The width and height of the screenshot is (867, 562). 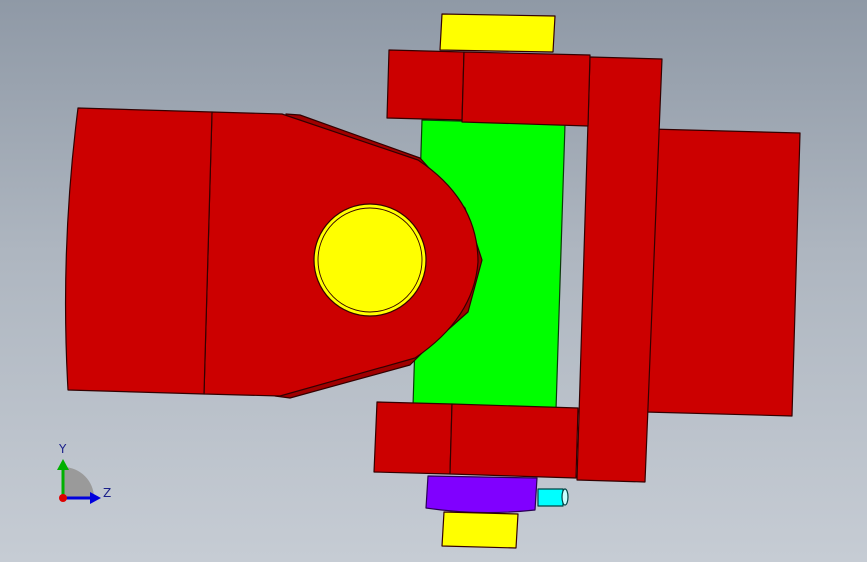 What do you see at coordinates (63, 464) in the screenshot?
I see `y-axis-arrow` at bounding box center [63, 464].